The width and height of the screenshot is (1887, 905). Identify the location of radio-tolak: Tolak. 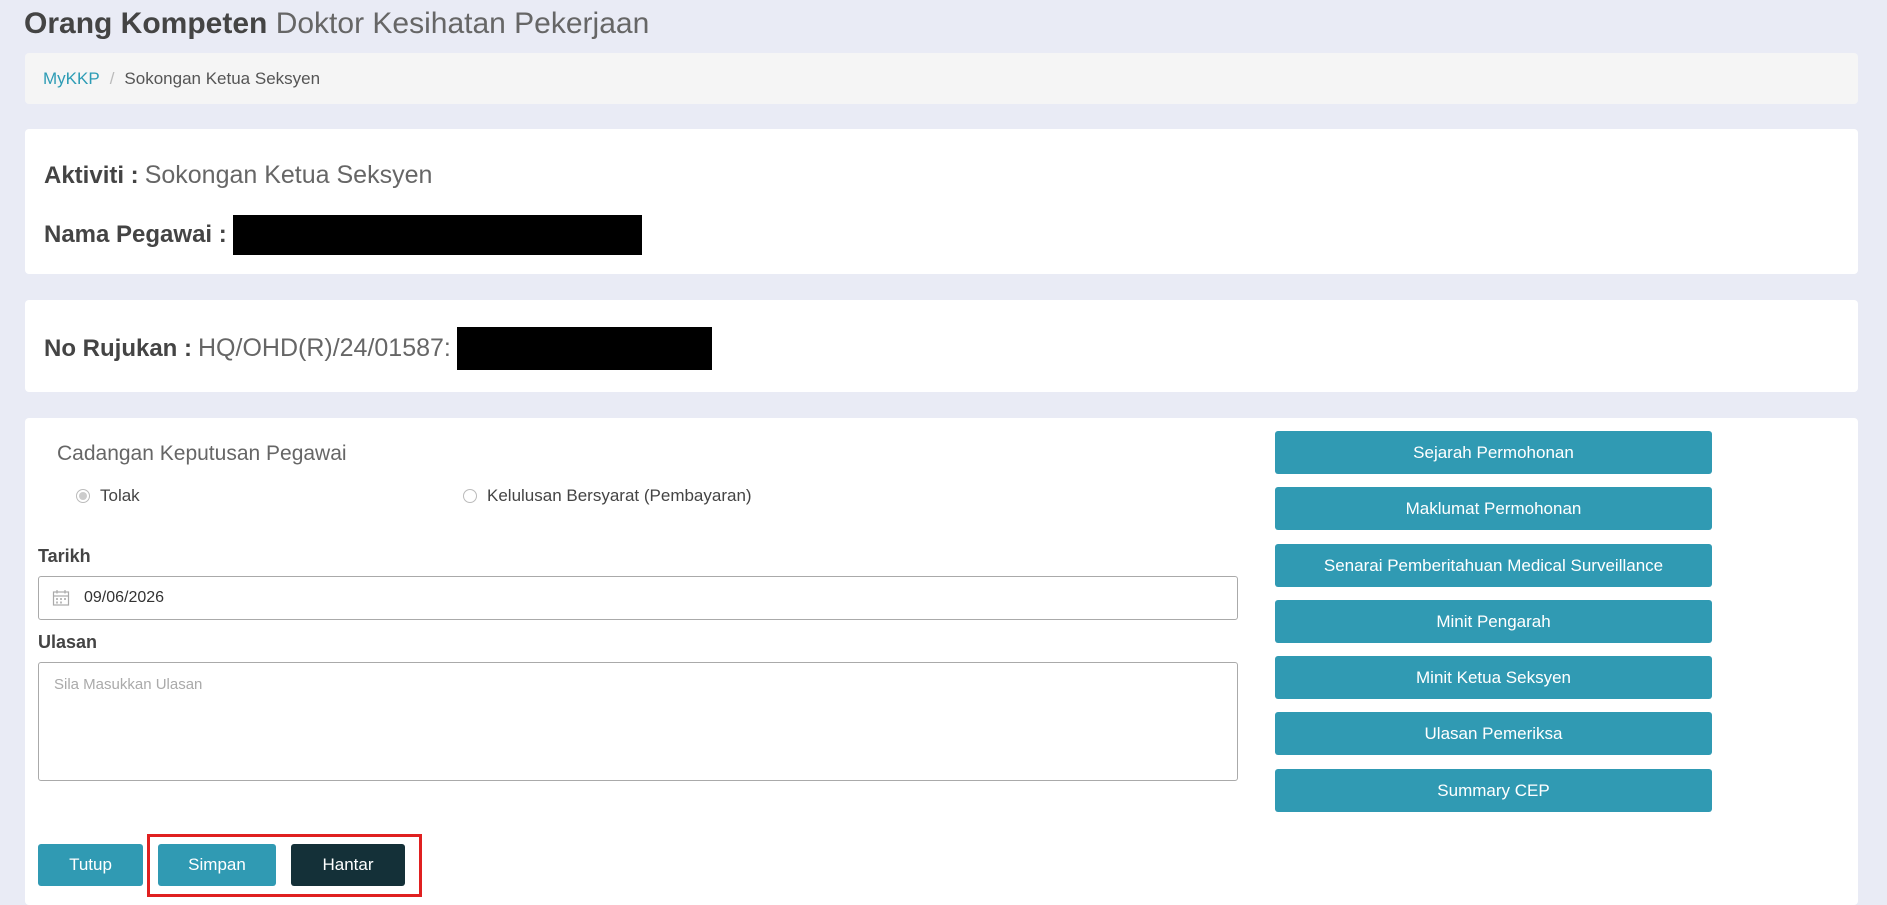
(108, 496).